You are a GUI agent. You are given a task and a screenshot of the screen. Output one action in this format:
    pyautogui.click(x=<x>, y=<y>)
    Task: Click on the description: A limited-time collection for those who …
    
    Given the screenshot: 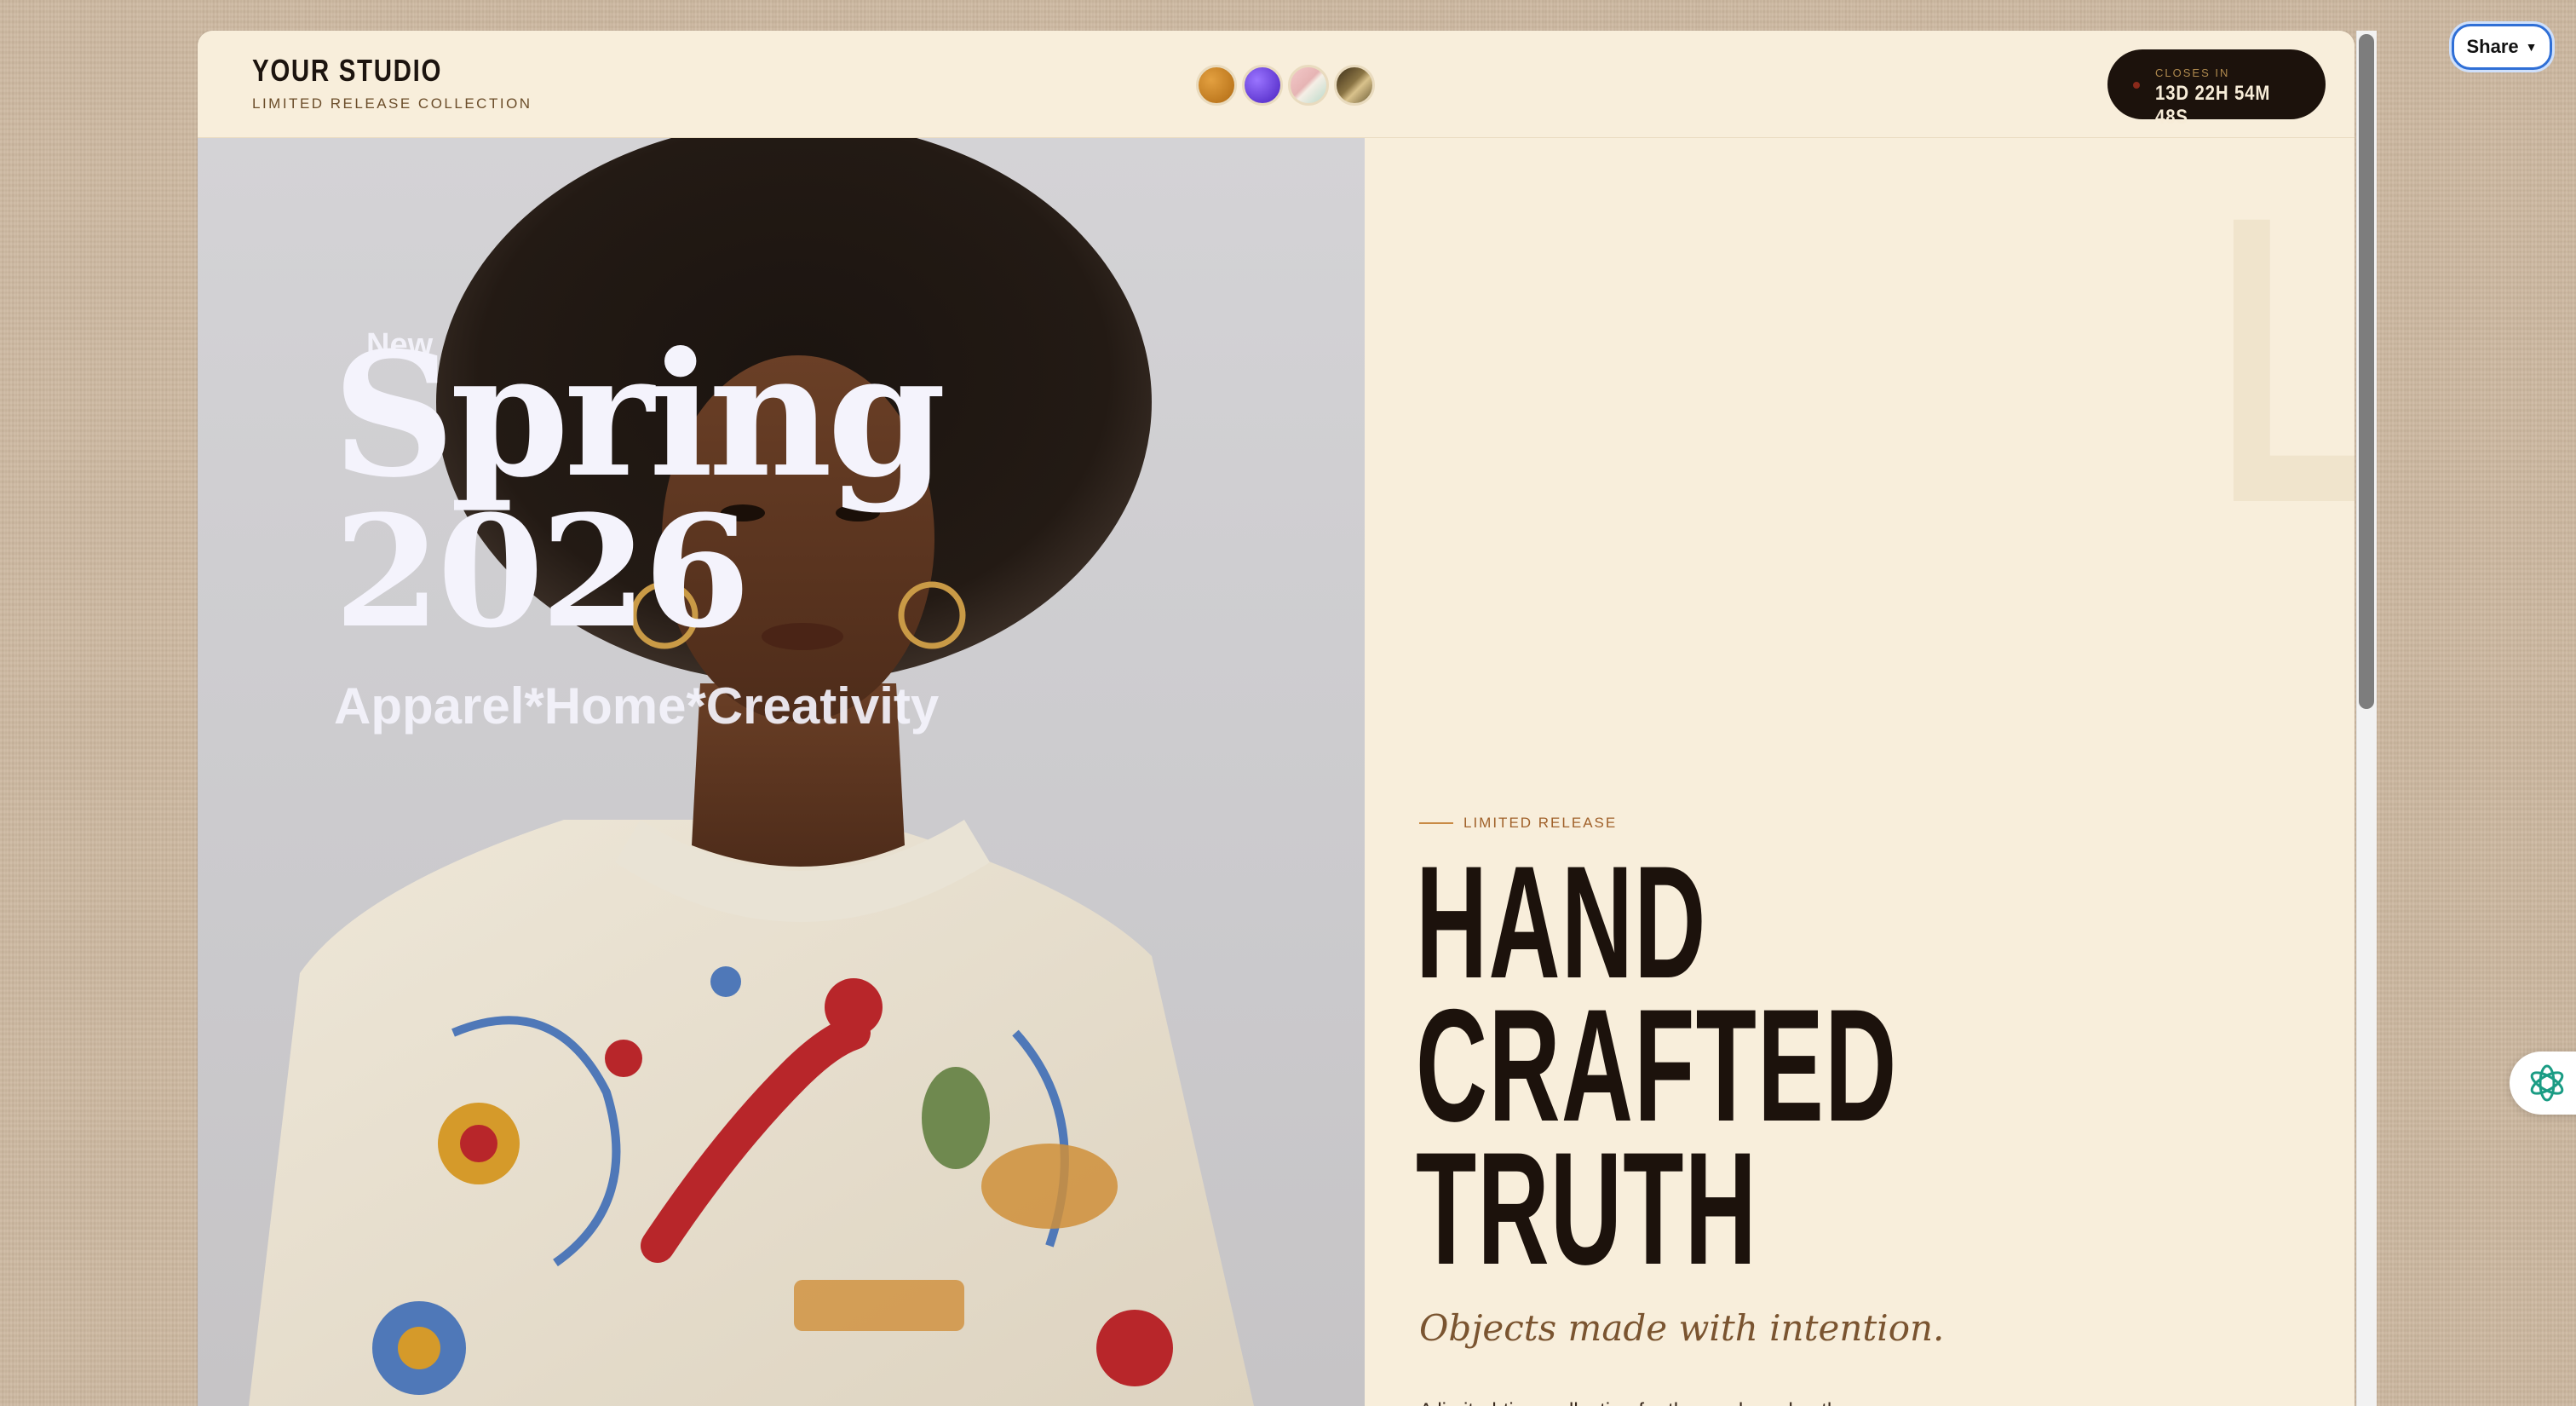 What is the action you would take?
    pyautogui.click(x=1634, y=1402)
    